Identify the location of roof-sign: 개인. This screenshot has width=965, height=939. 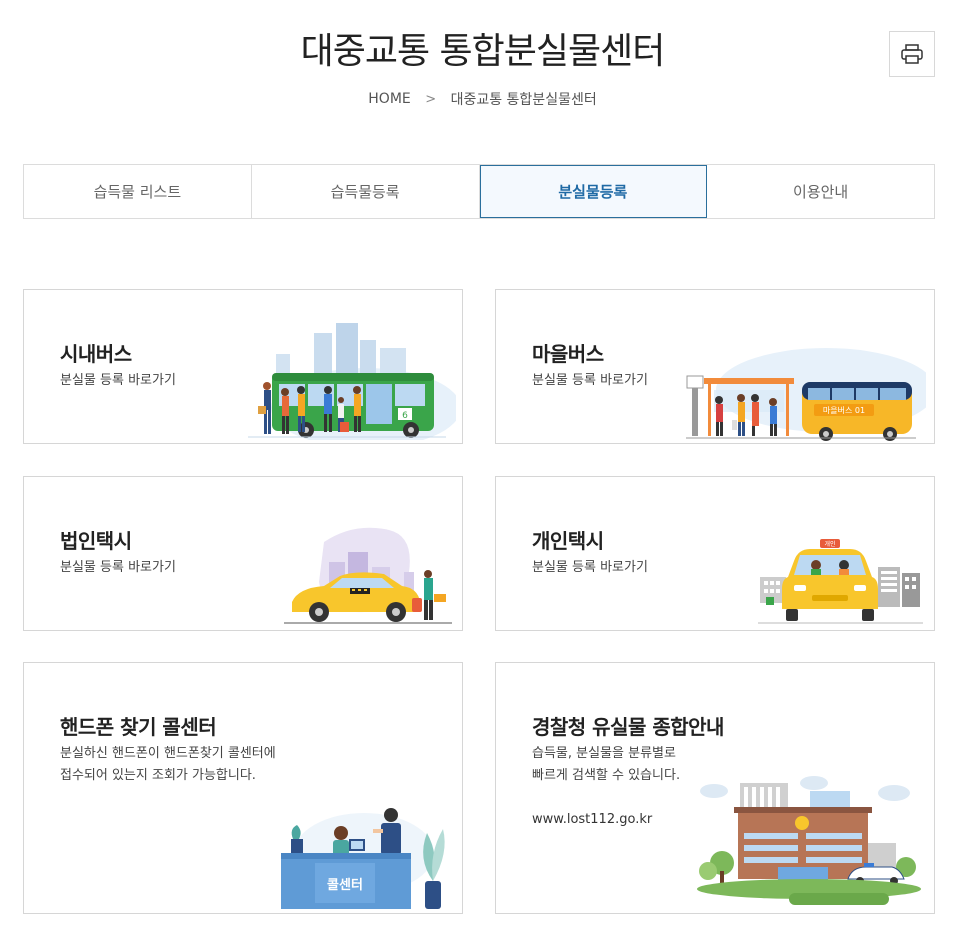
(829, 544).